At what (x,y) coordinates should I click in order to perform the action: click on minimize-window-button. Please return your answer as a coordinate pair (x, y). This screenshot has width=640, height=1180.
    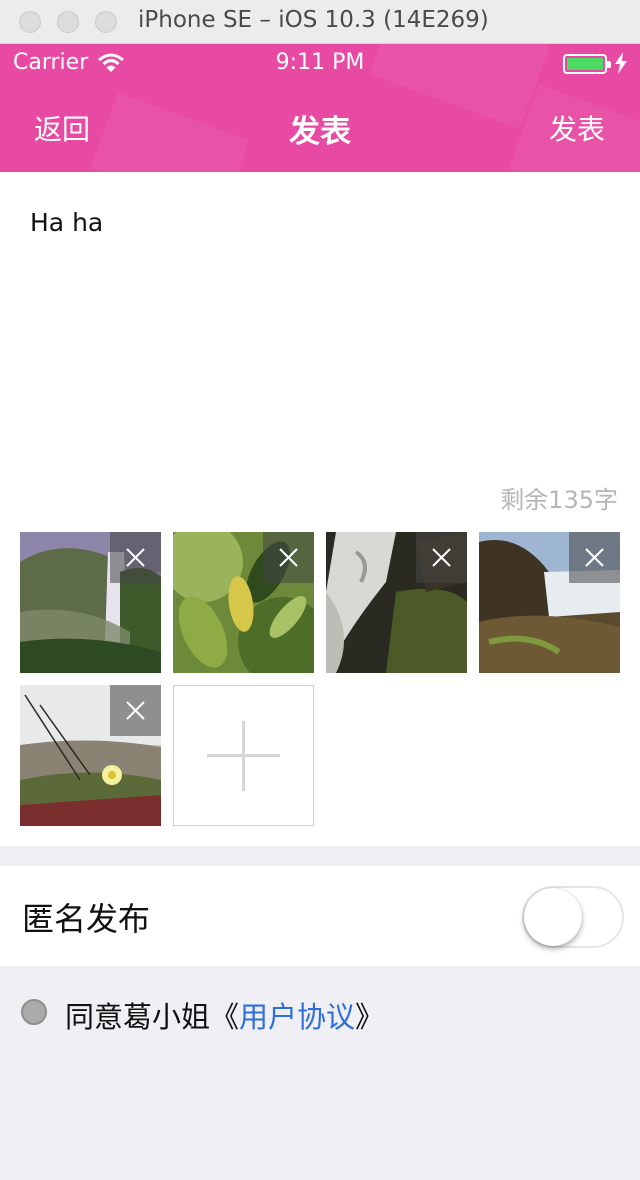
    Looking at the image, I should click on (68, 22).